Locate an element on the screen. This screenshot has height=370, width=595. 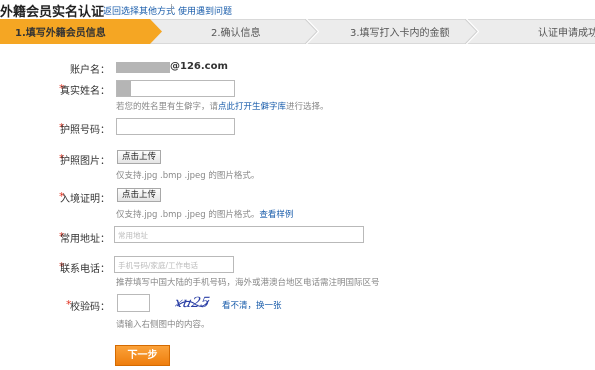
link-problem: 使用遇到问题 is located at coordinates (205, 10).